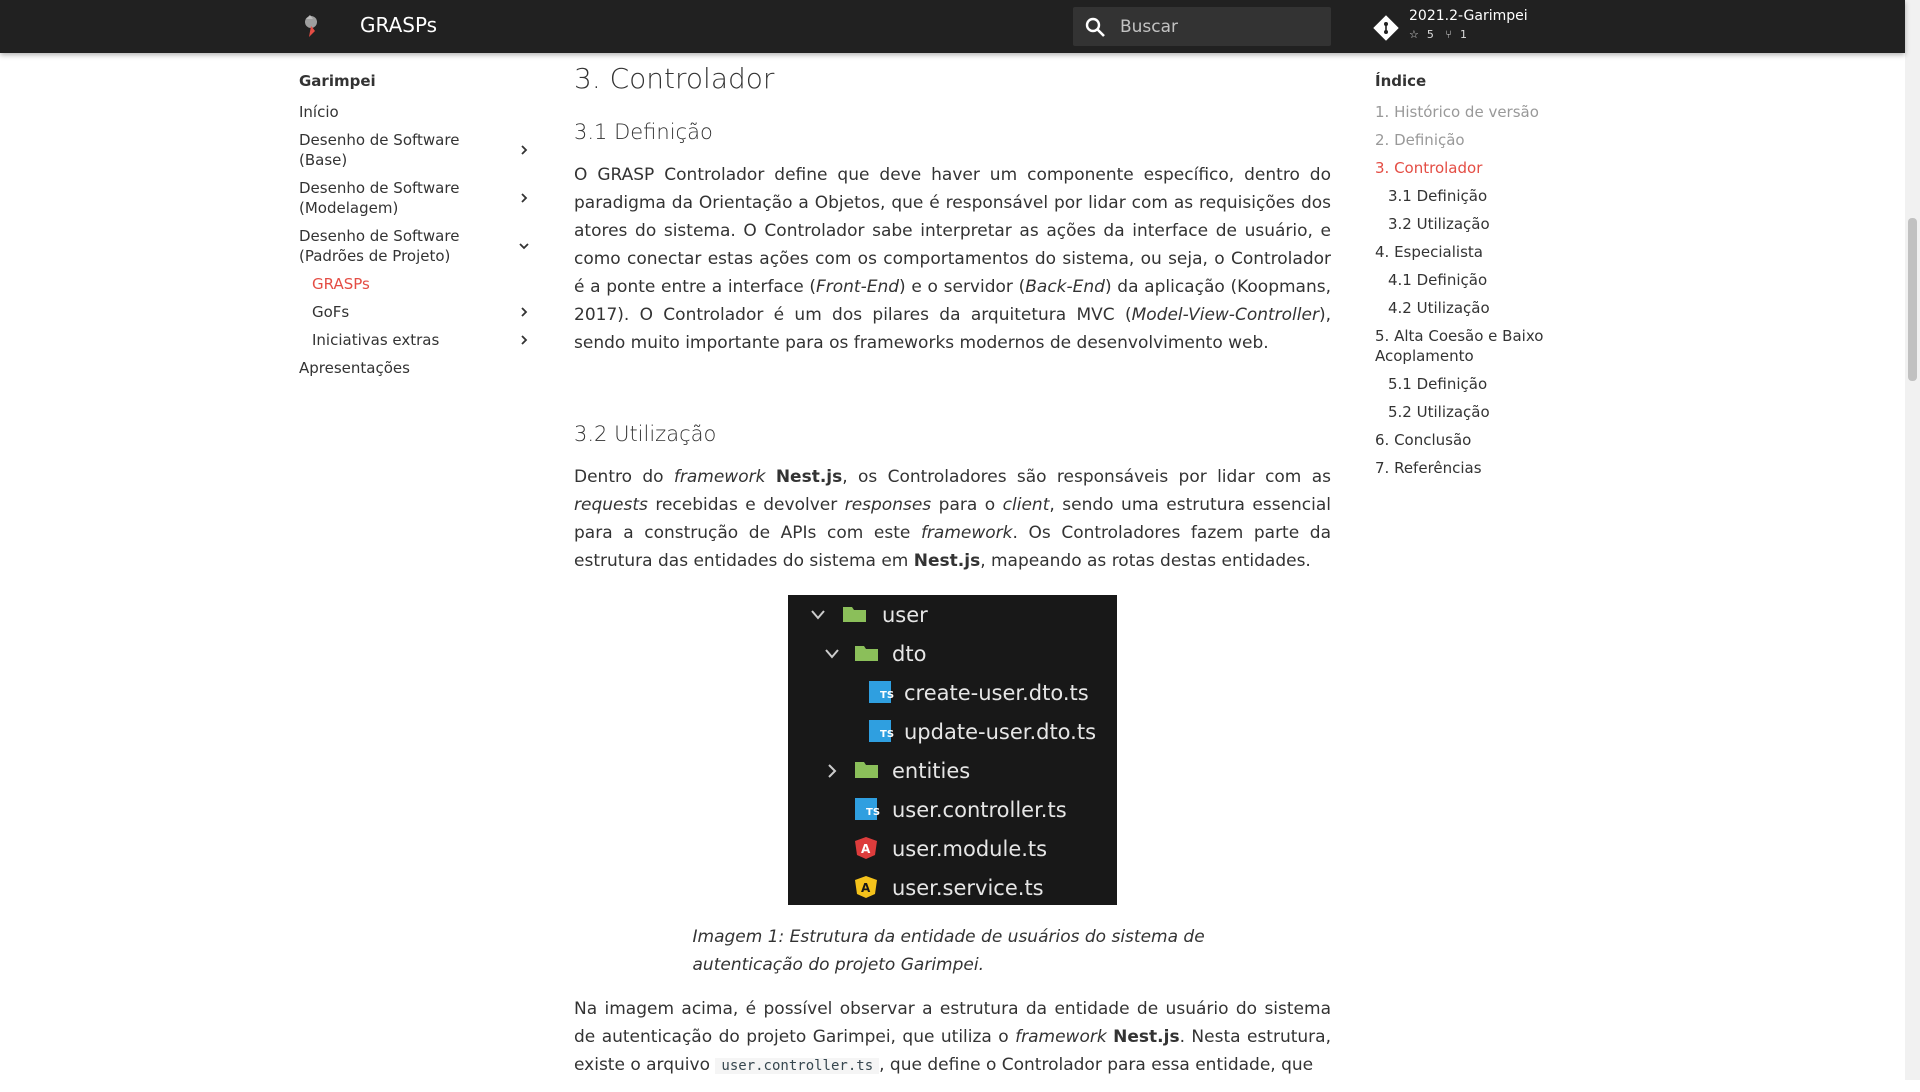  What do you see at coordinates (996, 693) in the screenshot?
I see `tree-label: create-user.dto.ts` at bounding box center [996, 693].